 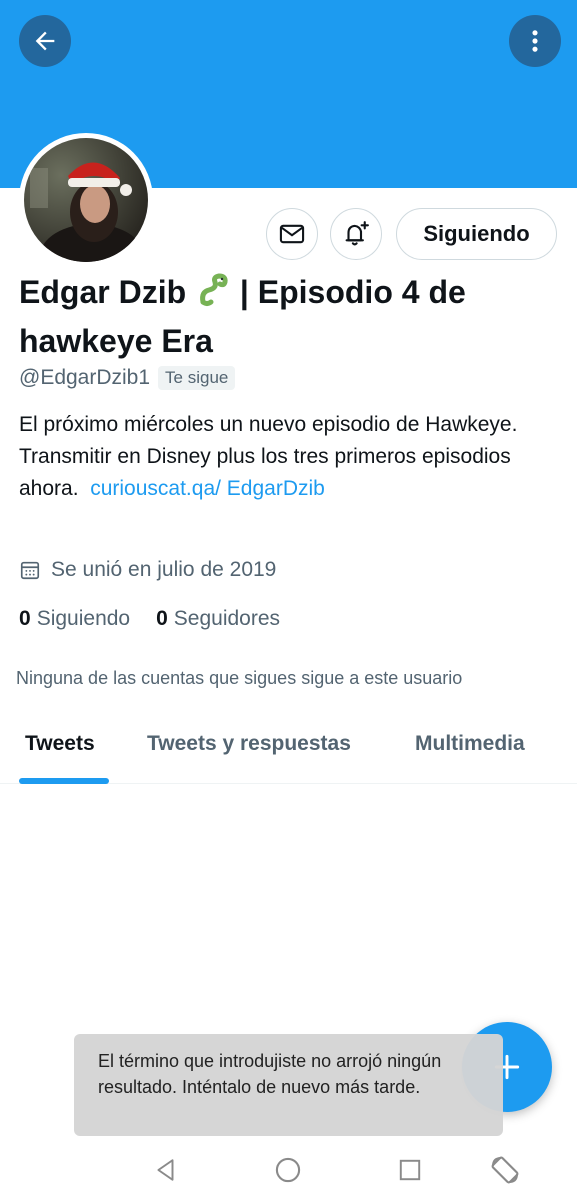 I want to click on back-button, so click(x=45, y=41).